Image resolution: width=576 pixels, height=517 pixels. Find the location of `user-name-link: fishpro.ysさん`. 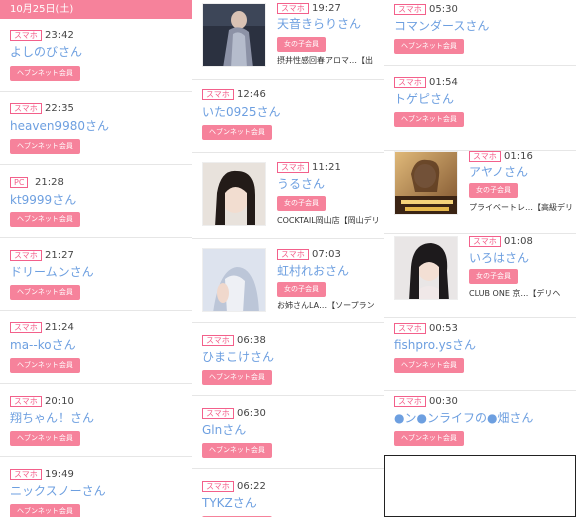

user-name-link: fishpro.ysさん is located at coordinates (435, 345).